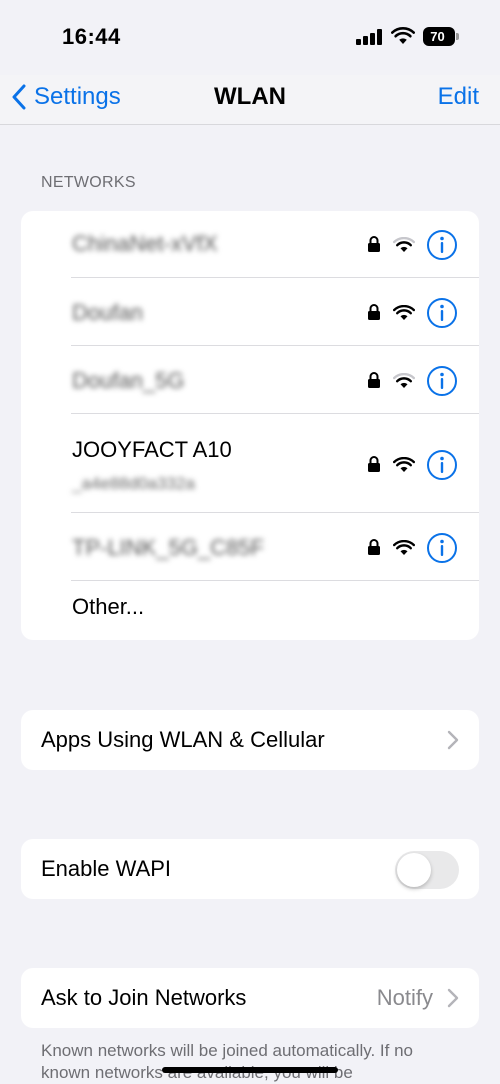 The height and width of the screenshot is (1084, 500). I want to click on apps-using-wlan-row: Apps Using WLAN & Cellular, so click(250, 740).